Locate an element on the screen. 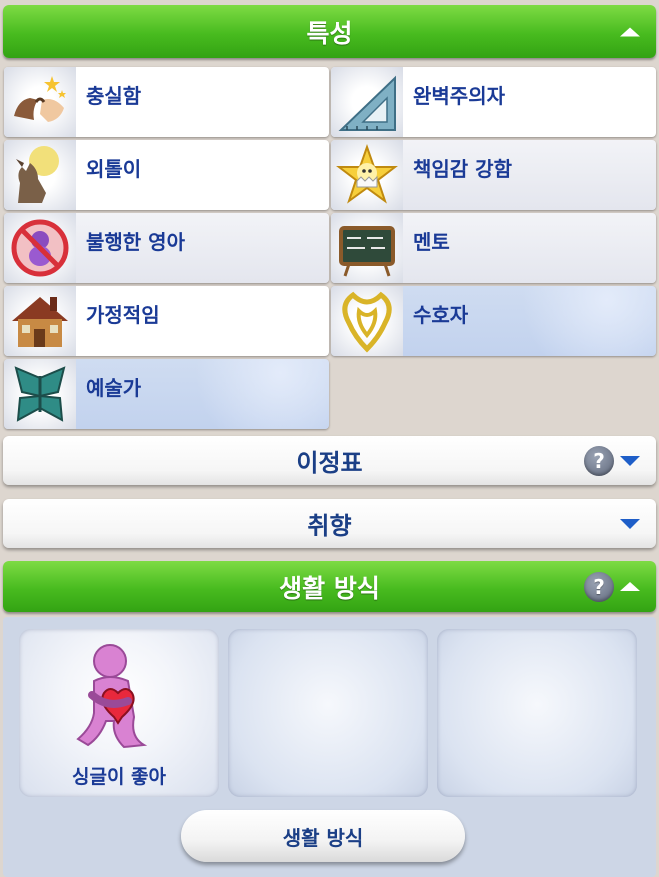 The image size is (659, 877). hugging-heart-figure-icon is located at coordinates (112, 696).